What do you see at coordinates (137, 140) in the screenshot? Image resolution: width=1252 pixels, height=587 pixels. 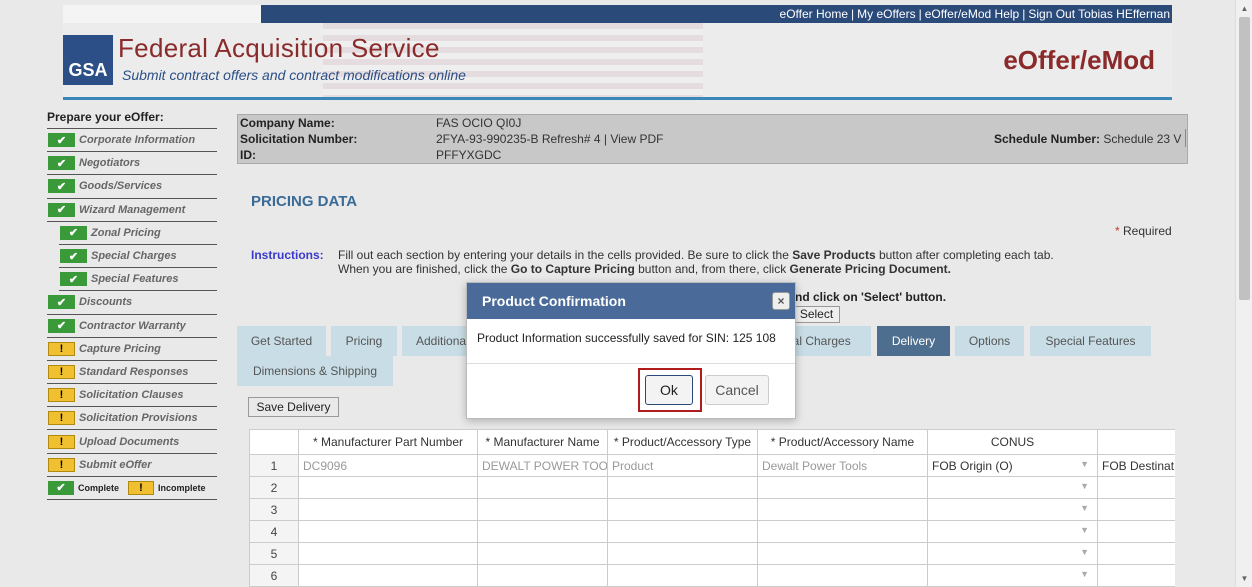 I see `sidebar-item-label: Corporate Information` at bounding box center [137, 140].